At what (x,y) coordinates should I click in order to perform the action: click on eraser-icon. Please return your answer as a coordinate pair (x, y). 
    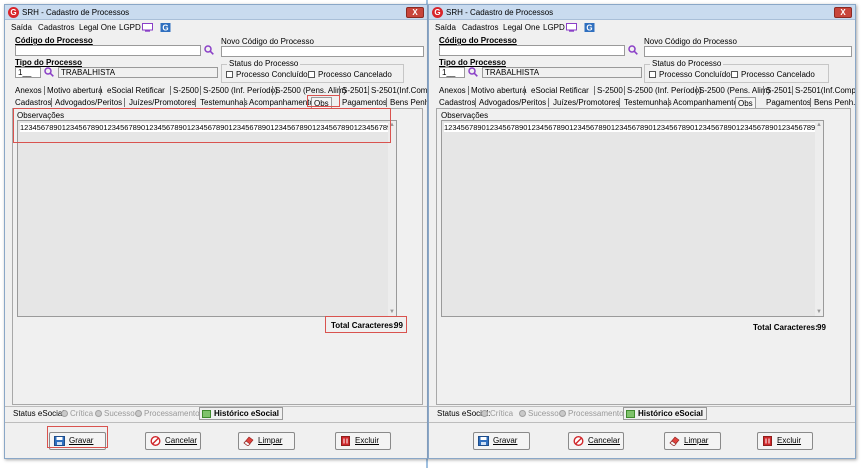
    Looking at the image, I should click on (674, 441).